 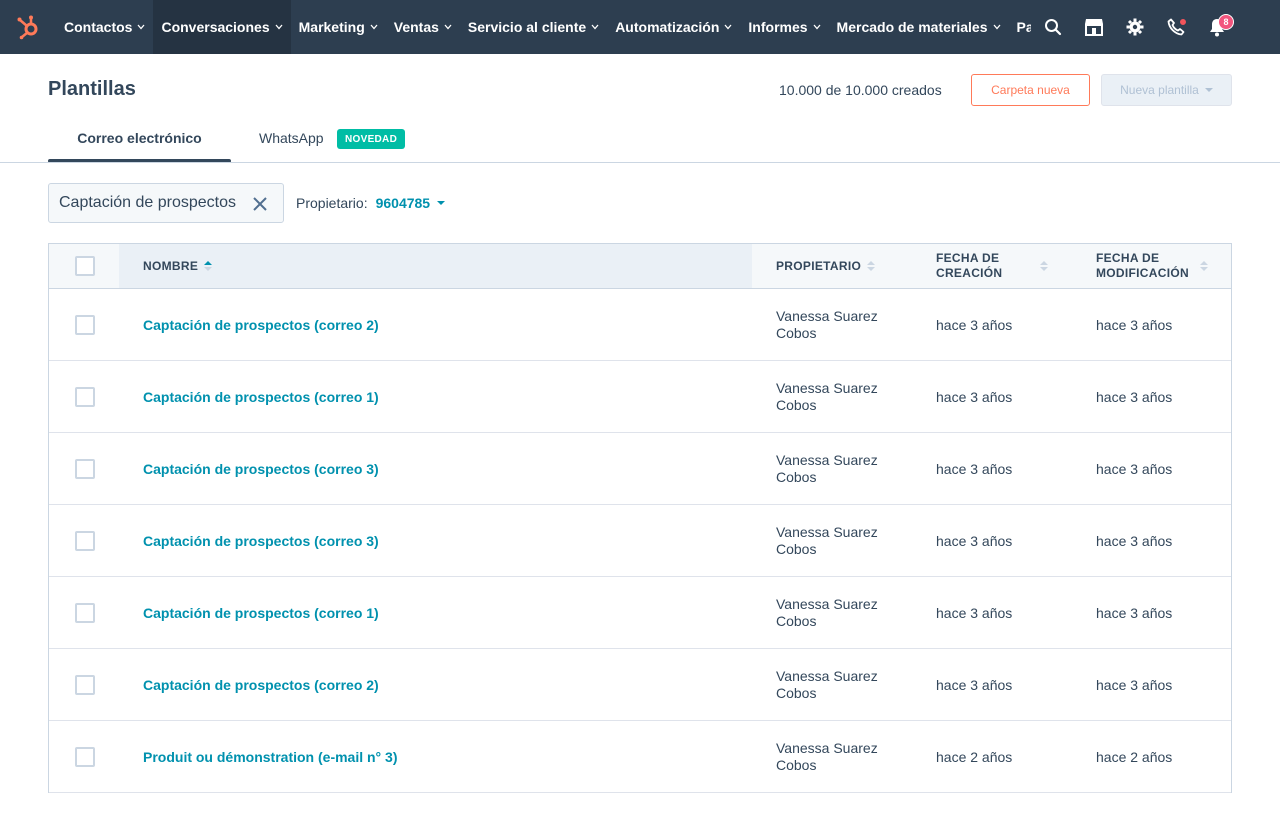 I want to click on select-all-checkbox, so click(x=85, y=266).